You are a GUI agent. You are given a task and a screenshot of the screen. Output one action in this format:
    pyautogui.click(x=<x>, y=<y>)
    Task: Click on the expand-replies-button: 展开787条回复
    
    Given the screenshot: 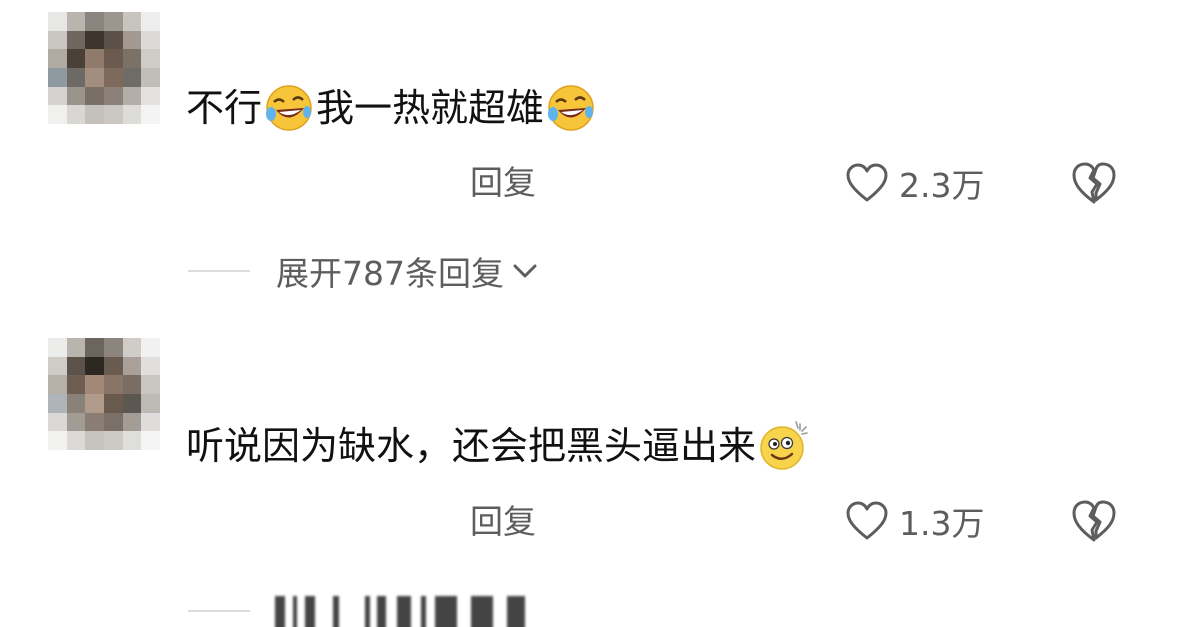 What is the action you would take?
    pyautogui.click(x=363, y=271)
    